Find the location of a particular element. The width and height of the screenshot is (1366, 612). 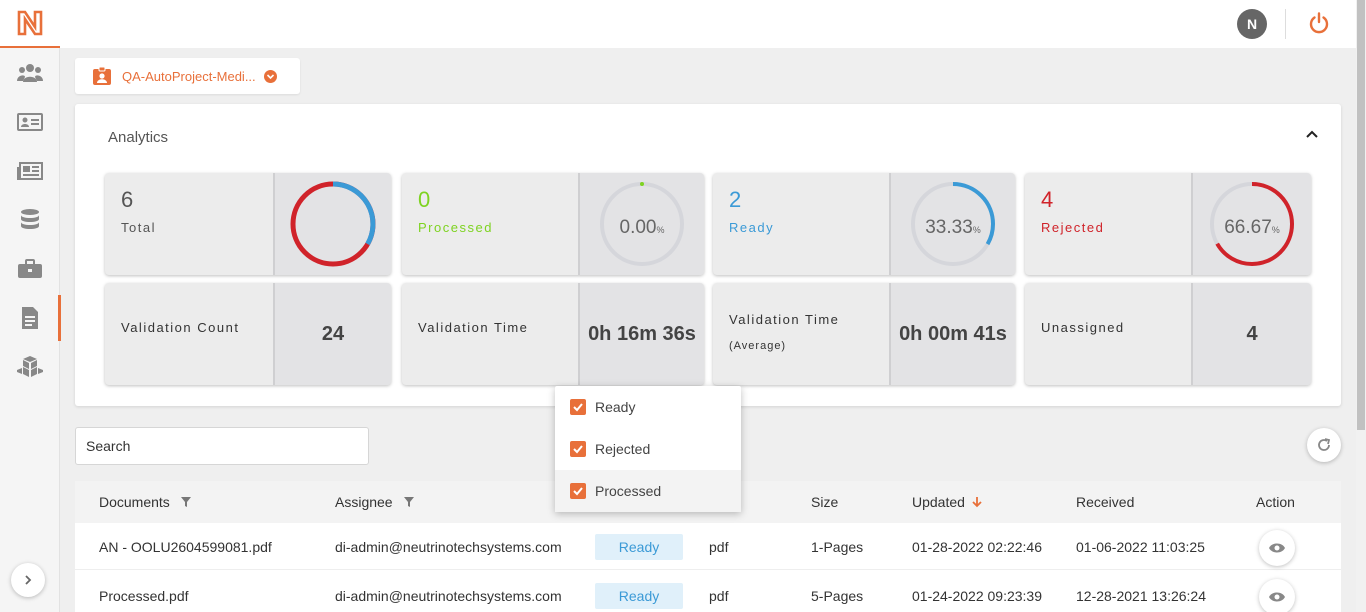

topbar: N is located at coordinates (708, 24).